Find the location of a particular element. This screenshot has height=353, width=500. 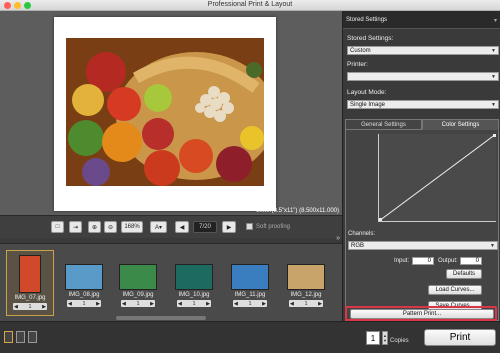

stored-settings-label: Stored Settings: is located at coordinates (370, 38).